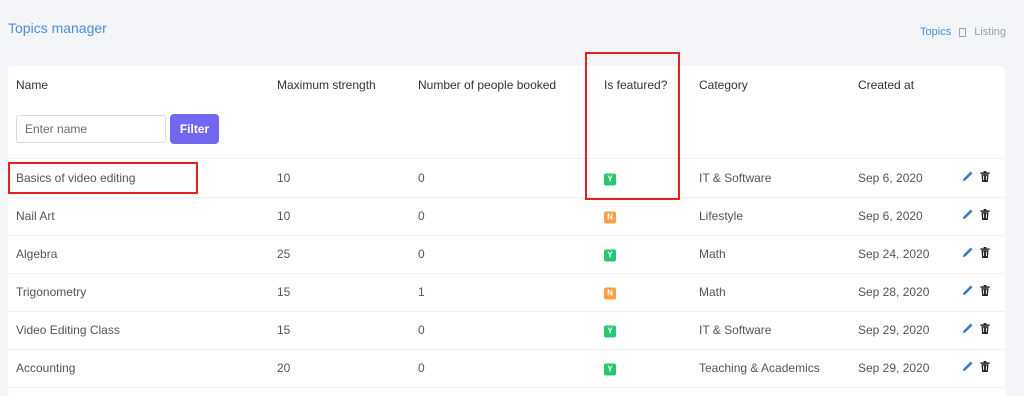 The image size is (1024, 396). Describe the element at coordinates (935, 32) in the screenshot. I see `breadcrumb-topics-link: Topics` at that location.